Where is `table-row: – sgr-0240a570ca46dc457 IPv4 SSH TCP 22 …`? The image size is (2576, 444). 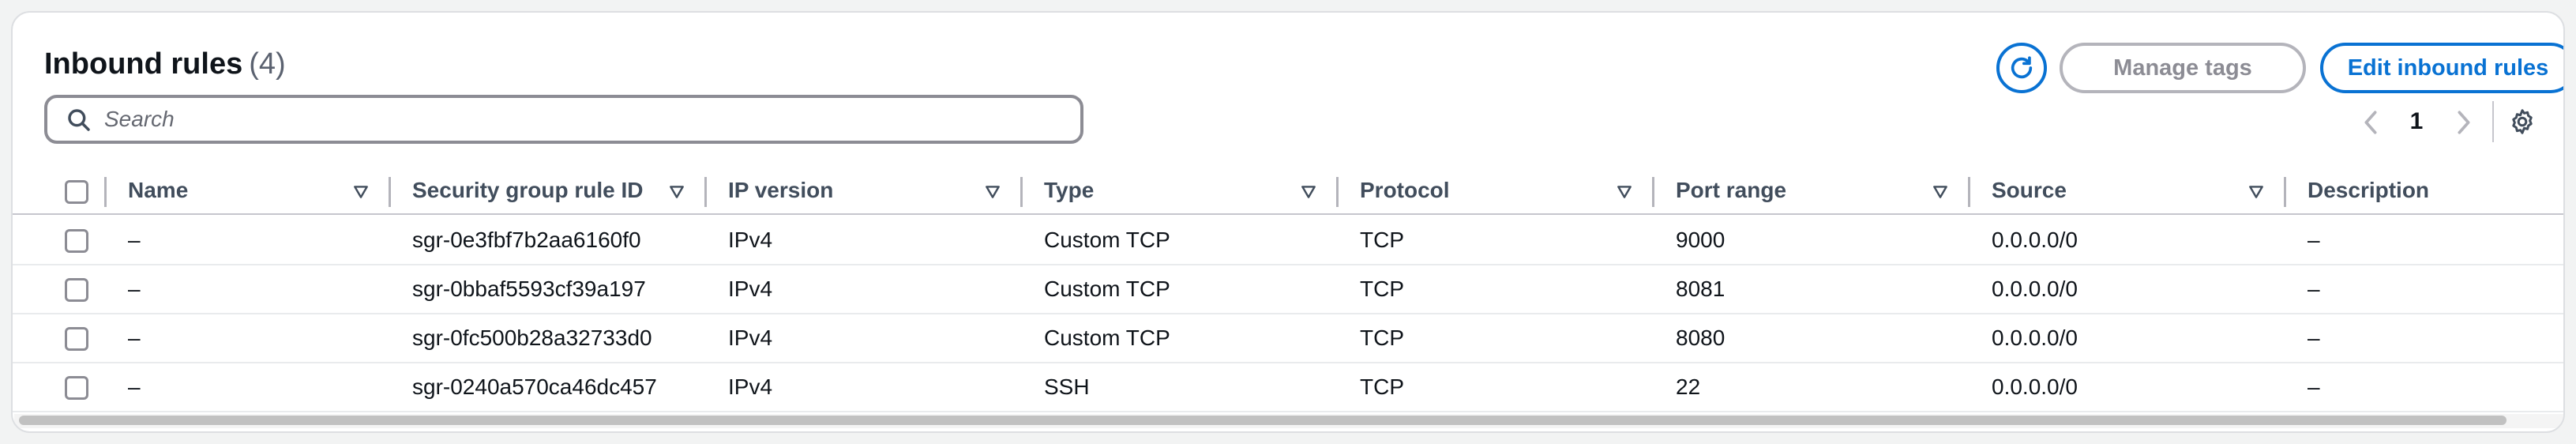
table-row: – sgr-0240a570ca46dc457 IPv4 SSH TCP 22 … is located at coordinates (1288, 387).